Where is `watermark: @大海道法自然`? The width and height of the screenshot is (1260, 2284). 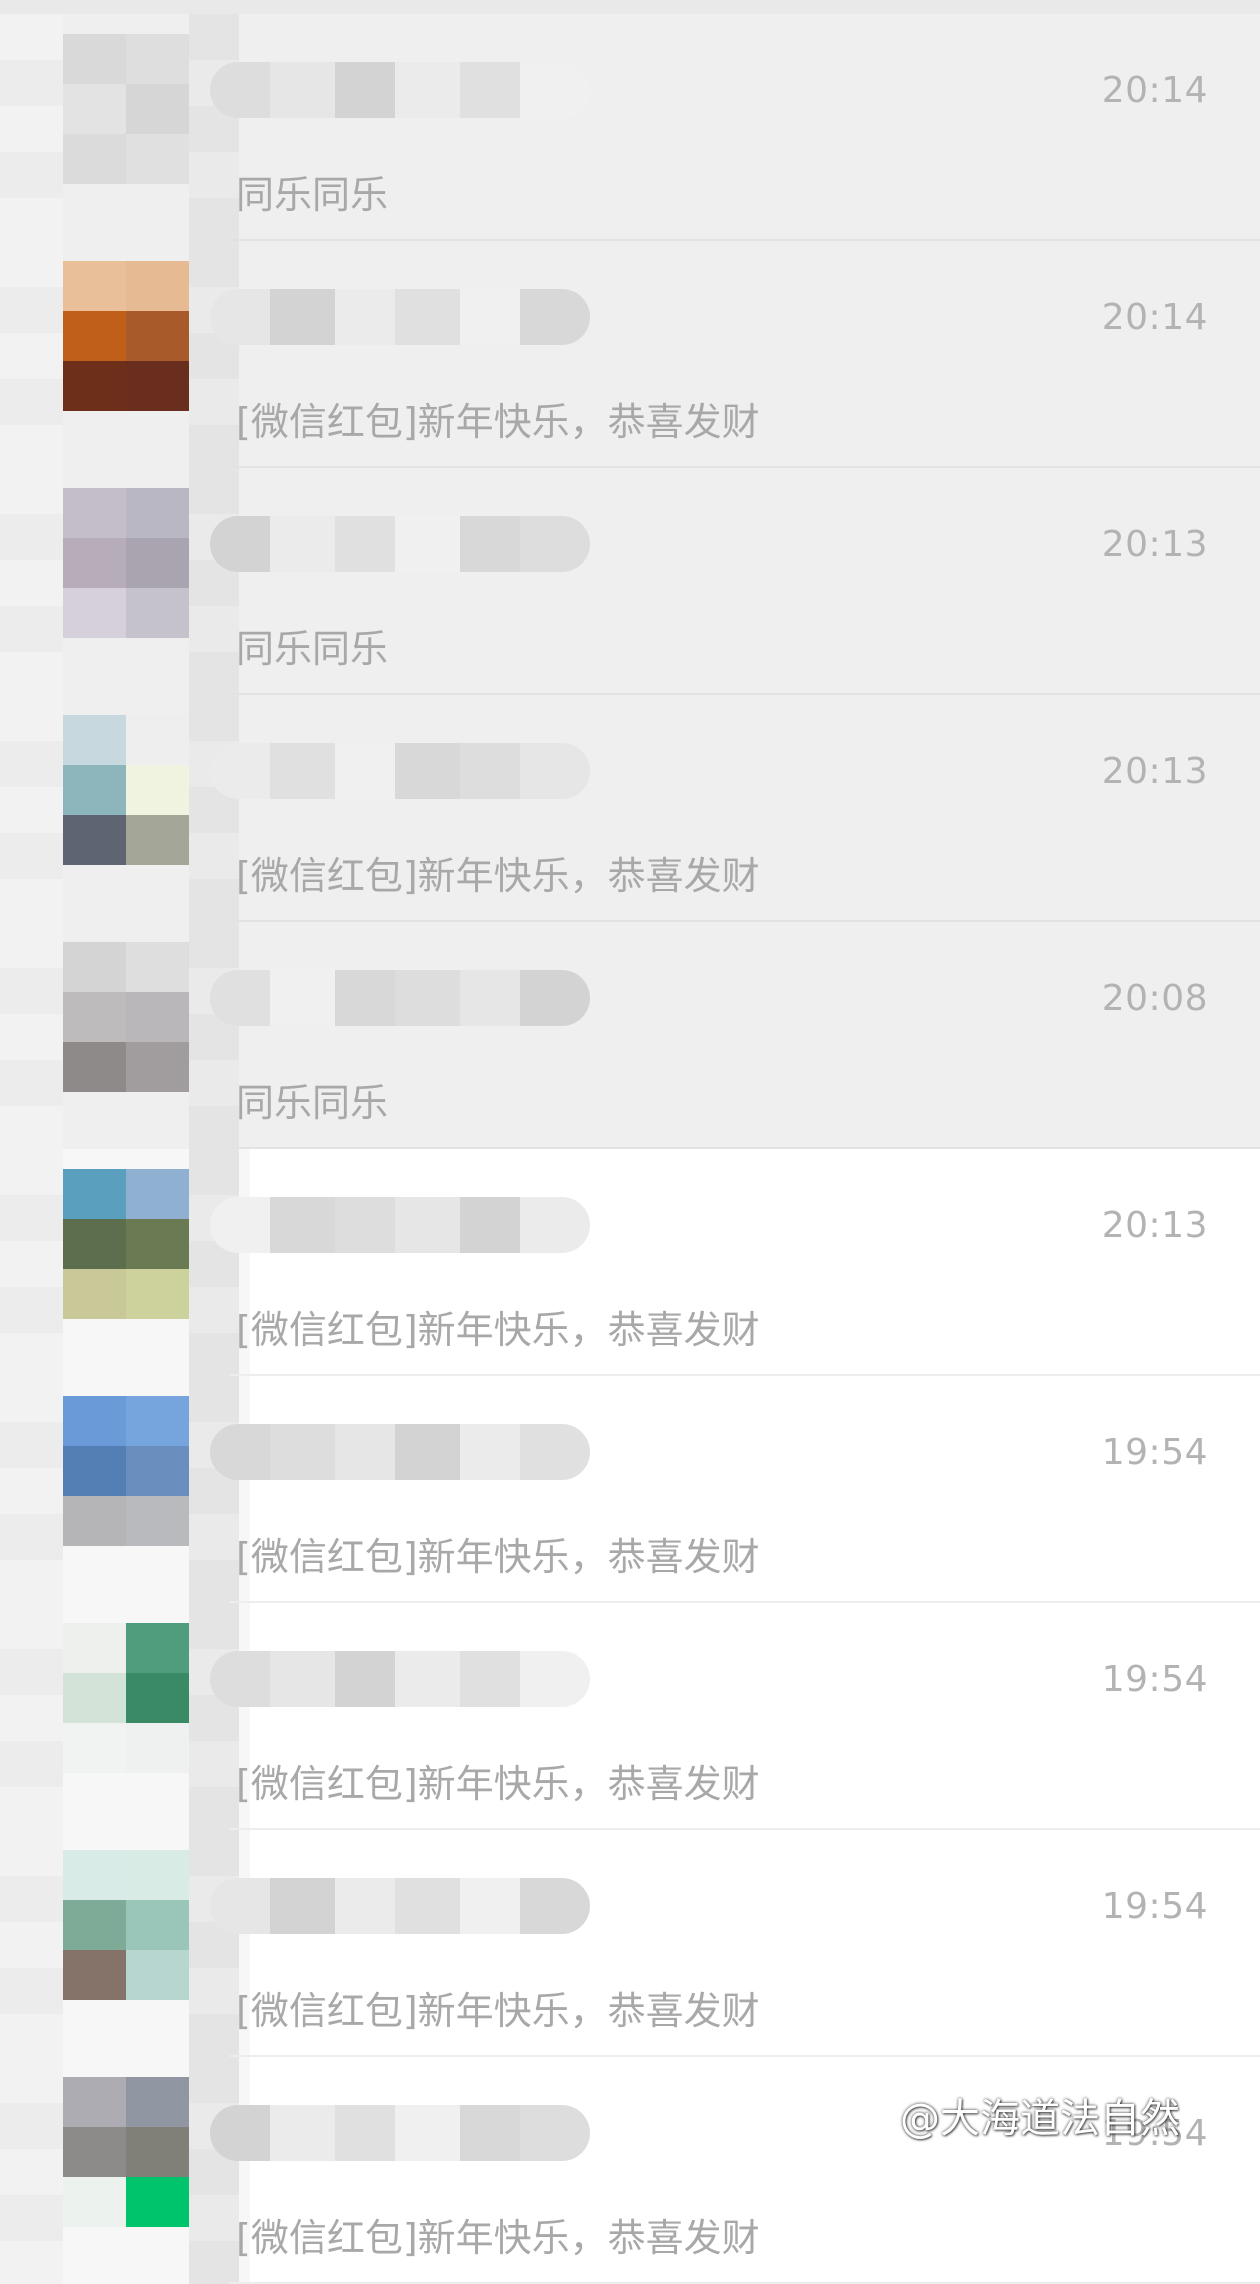
watermark: @大海道法自然 is located at coordinates (1040, 2119).